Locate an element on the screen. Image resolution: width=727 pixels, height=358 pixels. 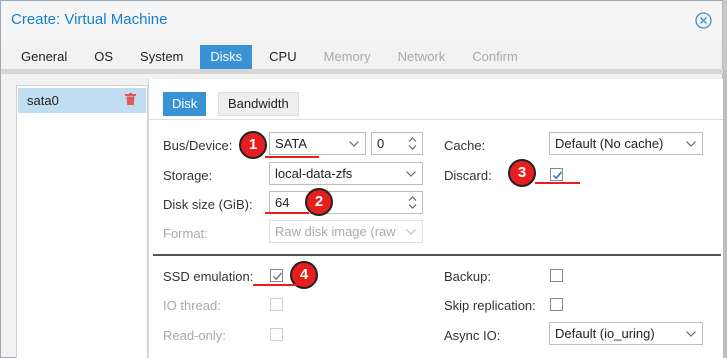
cache-select: Default (No cache) is located at coordinates (626, 143).